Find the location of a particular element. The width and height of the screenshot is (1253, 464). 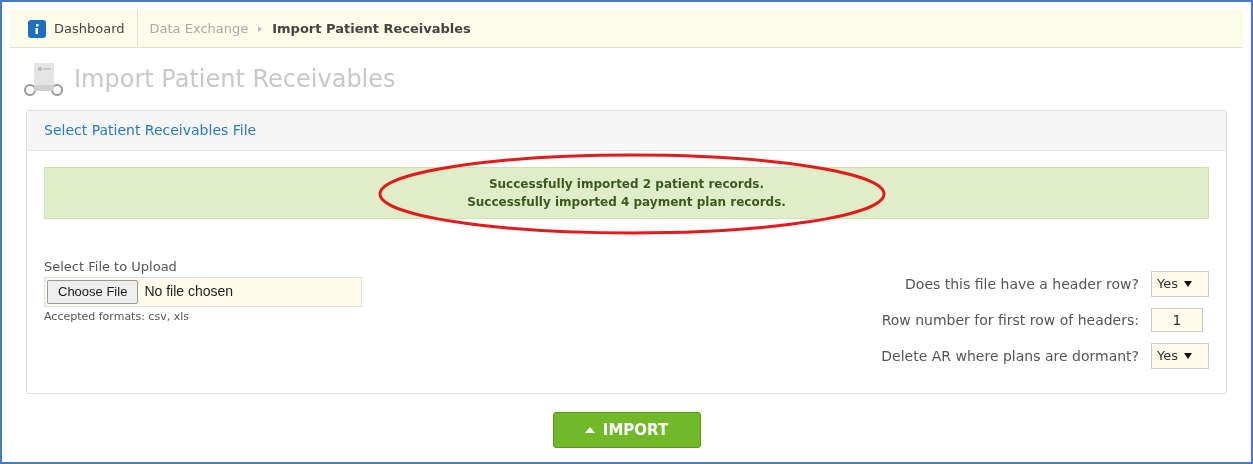

upload-label: Select File to Upload is located at coordinates (111, 267).